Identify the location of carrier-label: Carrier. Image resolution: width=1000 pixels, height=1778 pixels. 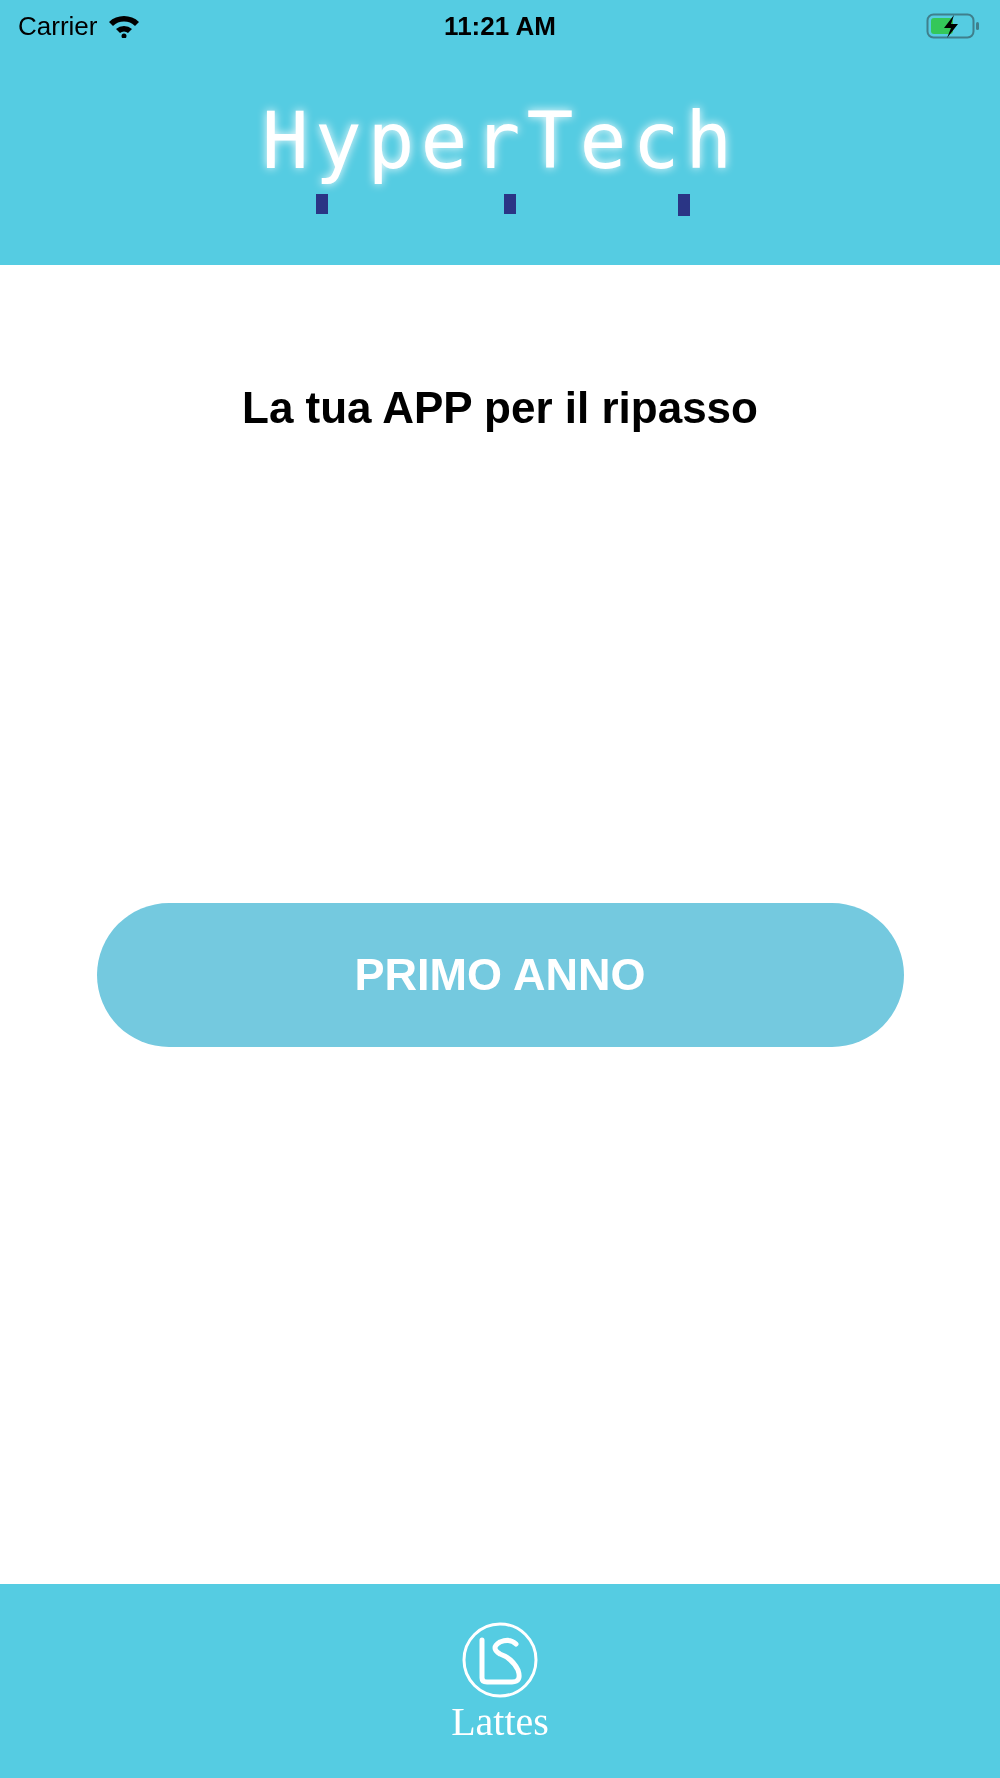
(58, 26).